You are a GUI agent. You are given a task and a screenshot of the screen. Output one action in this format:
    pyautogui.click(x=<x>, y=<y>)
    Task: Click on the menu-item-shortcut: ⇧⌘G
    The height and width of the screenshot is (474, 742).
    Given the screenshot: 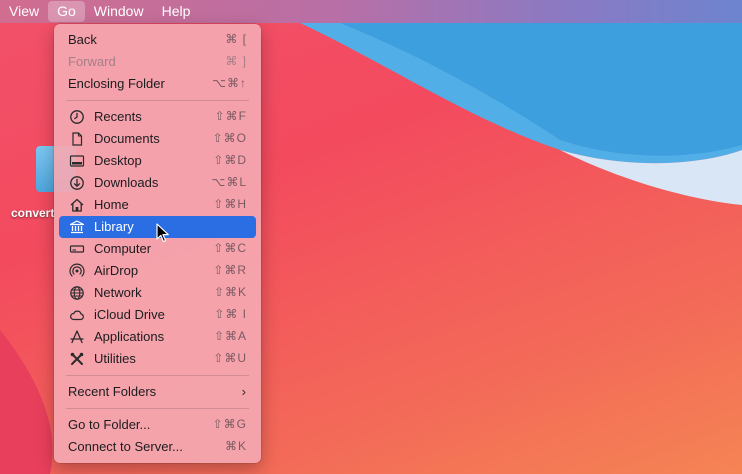 What is the action you would take?
    pyautogui.click(x=229, y=424)
    